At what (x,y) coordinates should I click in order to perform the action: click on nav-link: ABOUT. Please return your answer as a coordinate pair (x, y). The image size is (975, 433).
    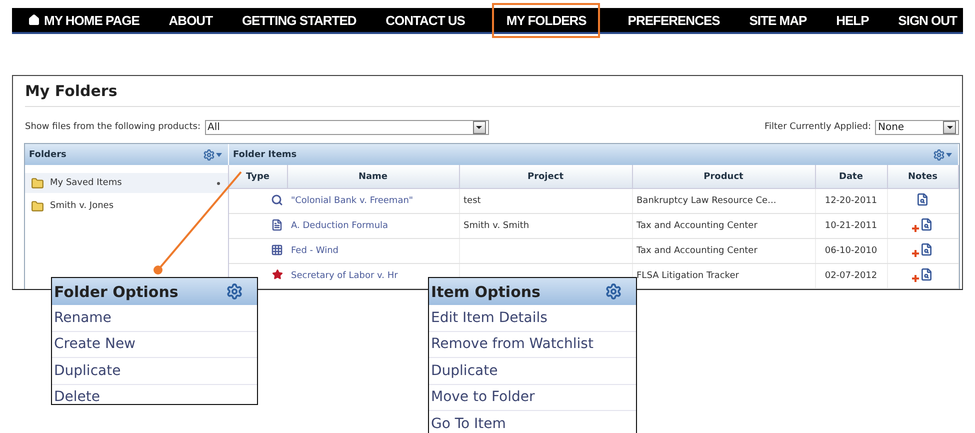
    Looking at the image, I should click on (190, 20).